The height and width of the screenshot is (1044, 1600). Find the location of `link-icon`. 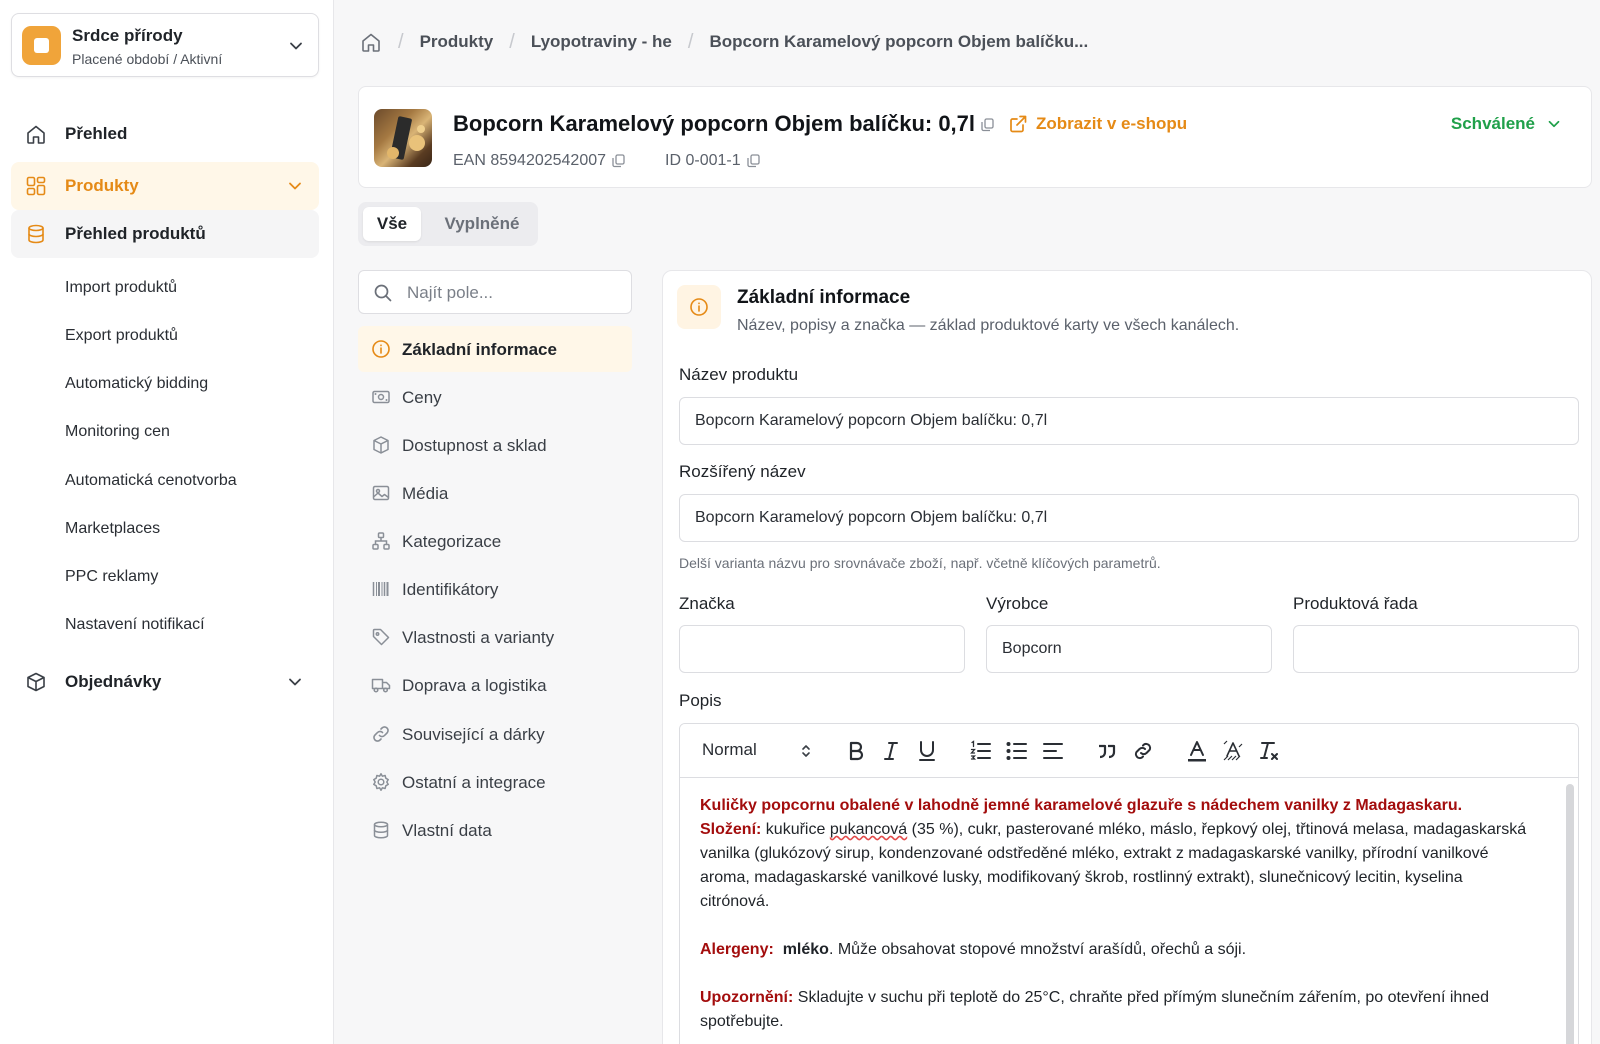

link-icon is located at coordinates (1143, 751).